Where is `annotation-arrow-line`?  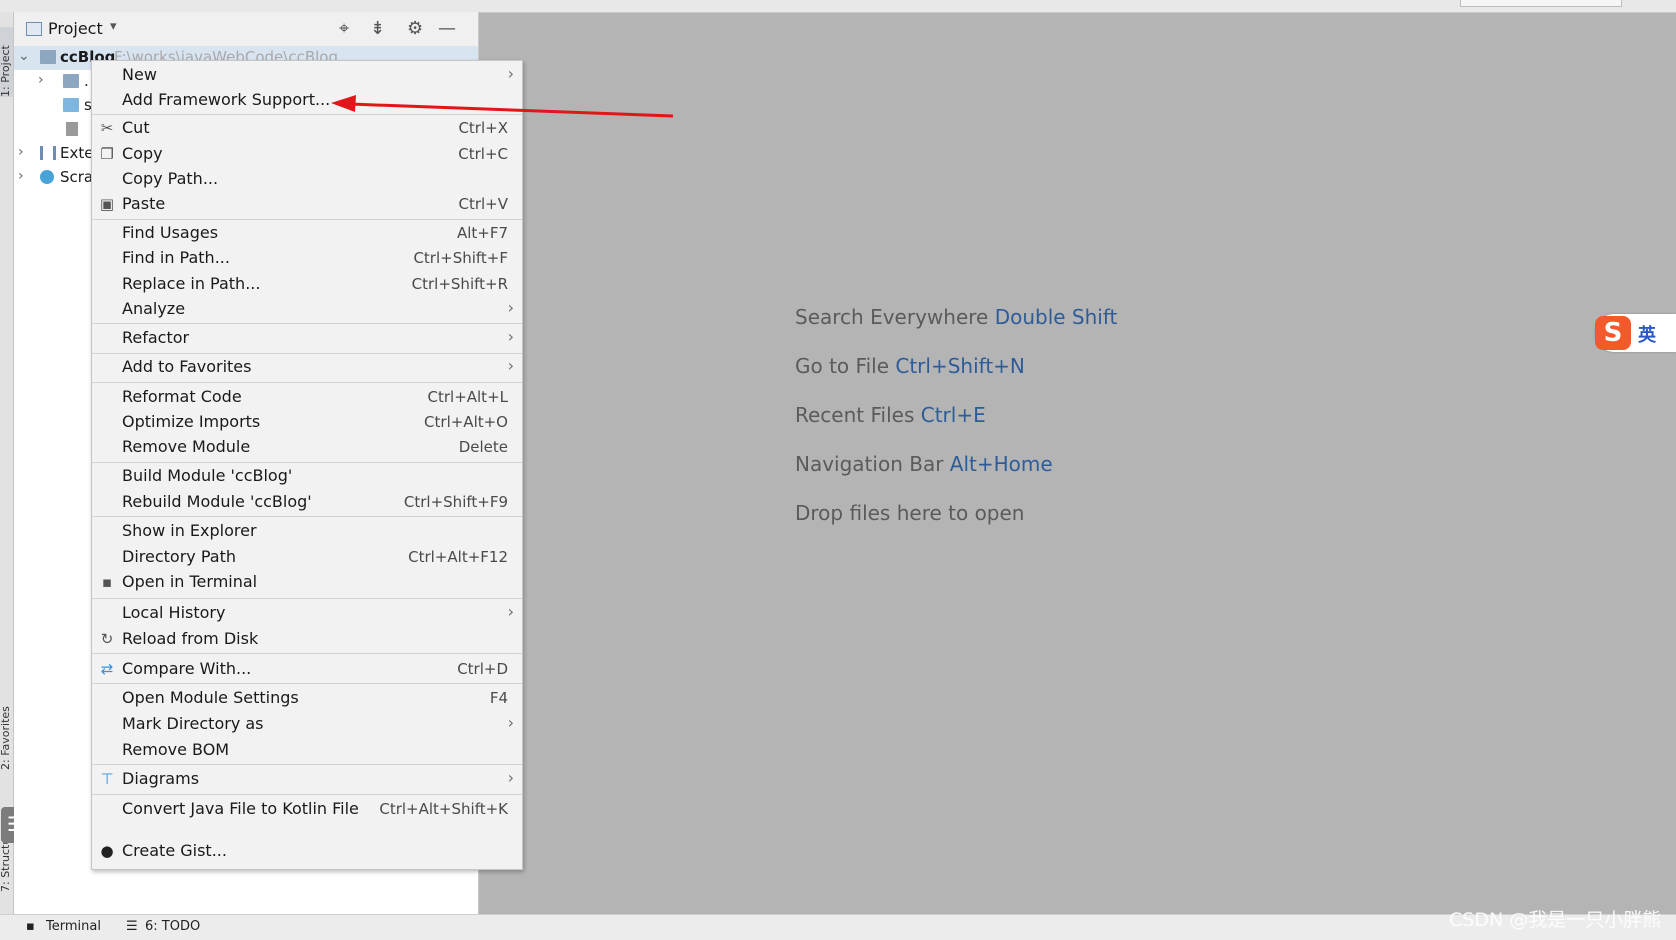 annotation-arrow-line is located at coordinates (511, 110).